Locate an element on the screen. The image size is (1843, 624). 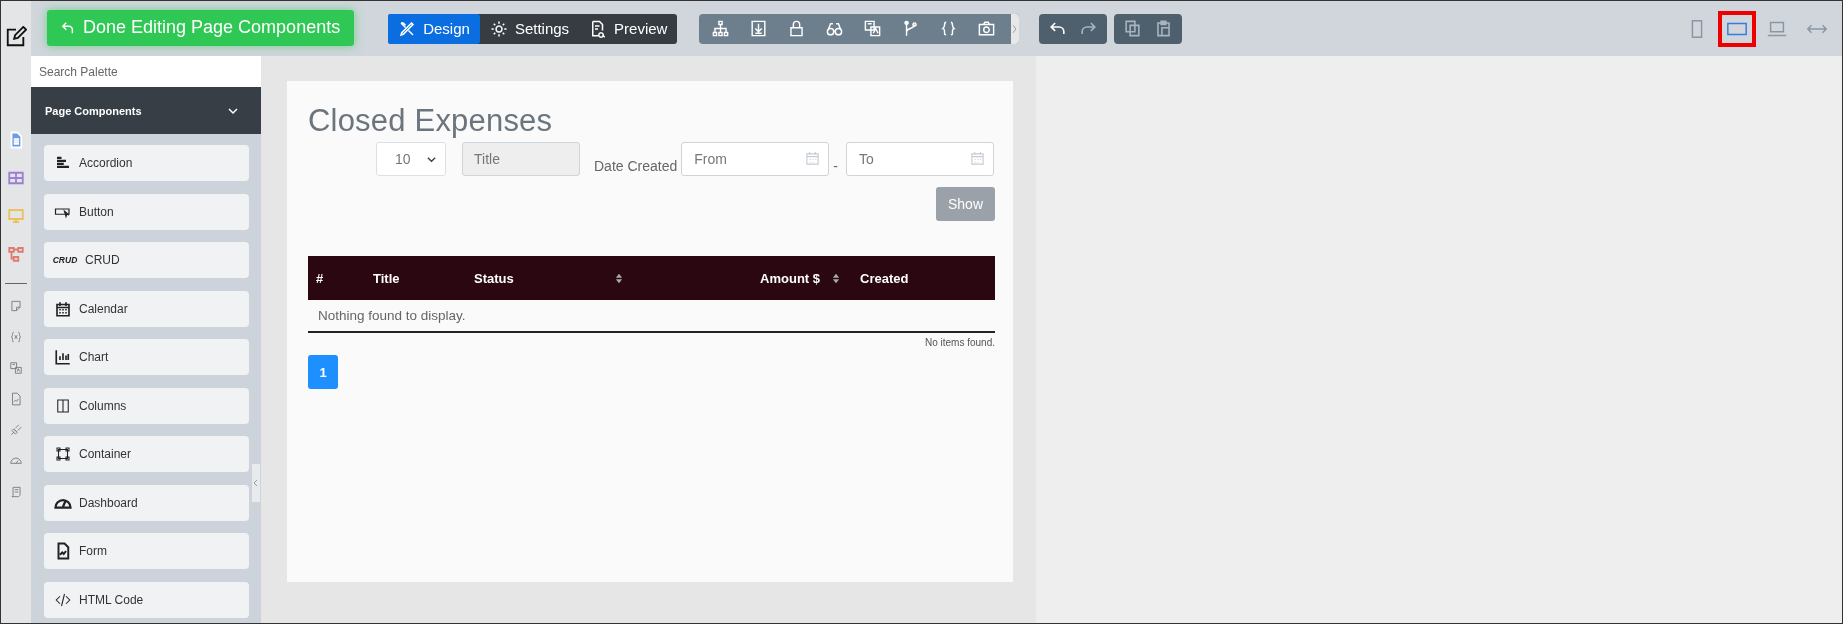
section-title: Page Components is located at coordinates (93, 110).